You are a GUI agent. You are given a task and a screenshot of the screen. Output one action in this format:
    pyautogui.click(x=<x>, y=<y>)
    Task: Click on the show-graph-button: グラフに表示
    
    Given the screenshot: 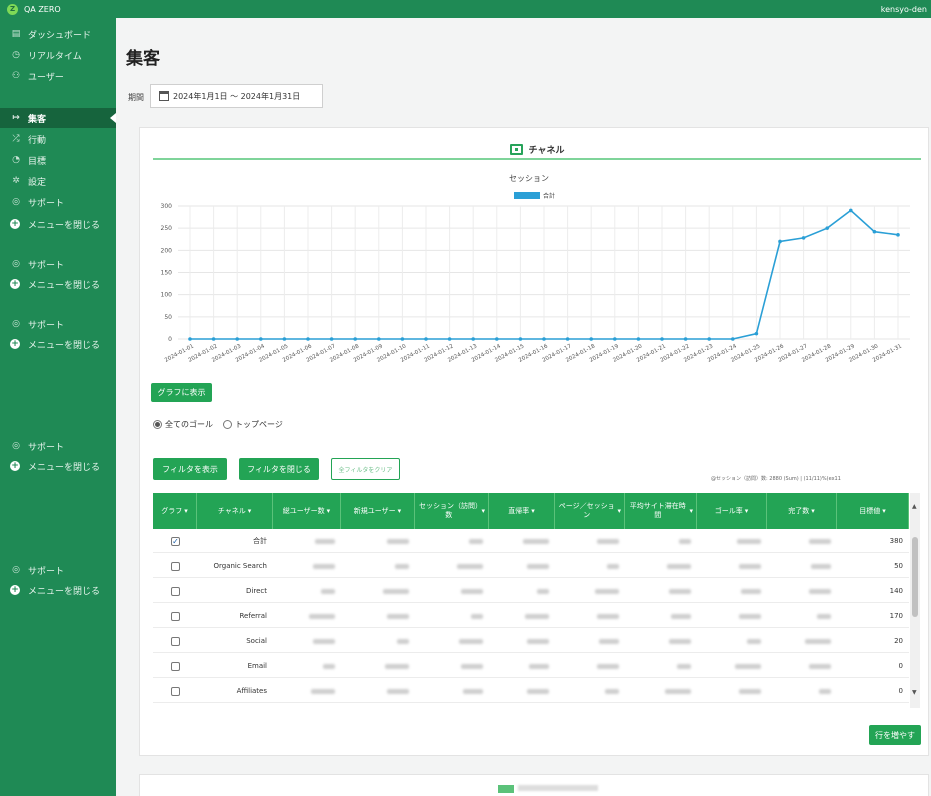 What is the action you would take?
    pyautogui.click(x=181, y=392)
    